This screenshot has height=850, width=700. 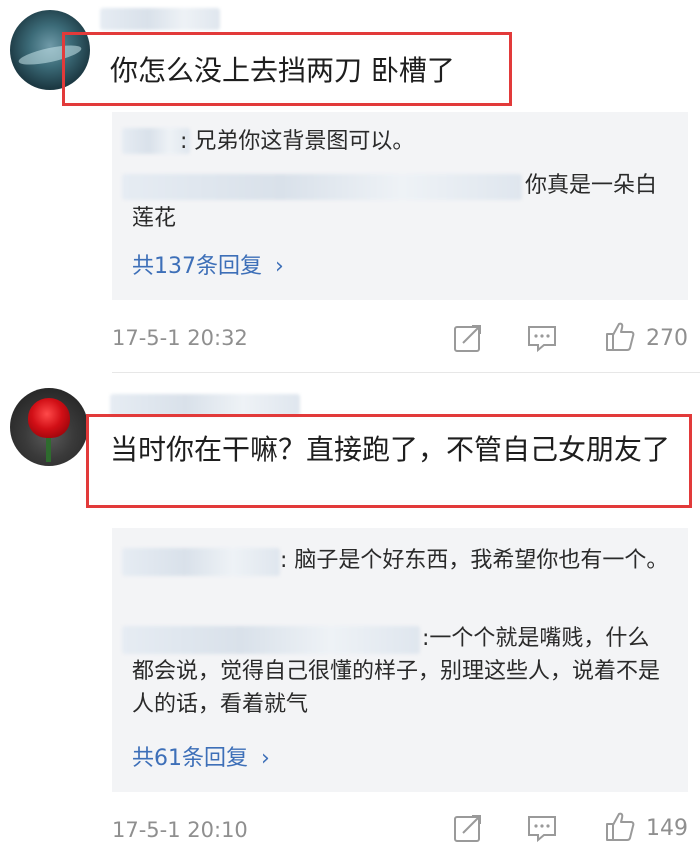 I want to click on reply-content: 兄弟你这背景图可以。, so click(x=304, y=141).